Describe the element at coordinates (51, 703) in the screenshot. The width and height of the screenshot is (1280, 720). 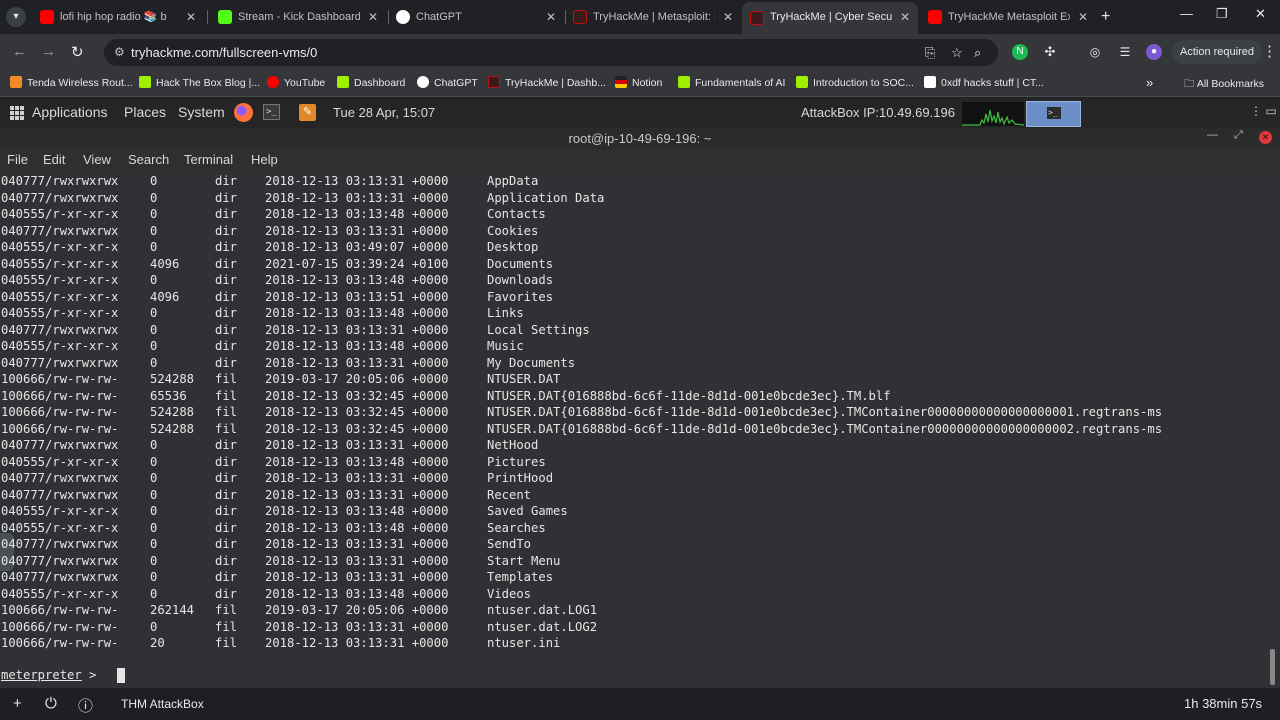
I see `power-icon: ⏻` at that location.